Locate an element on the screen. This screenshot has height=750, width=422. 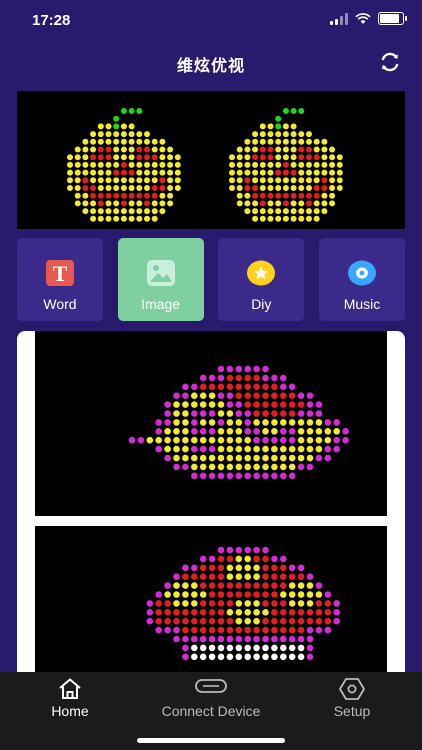
tab-connect-device: Connect Device is located at coordinates (211, 701).